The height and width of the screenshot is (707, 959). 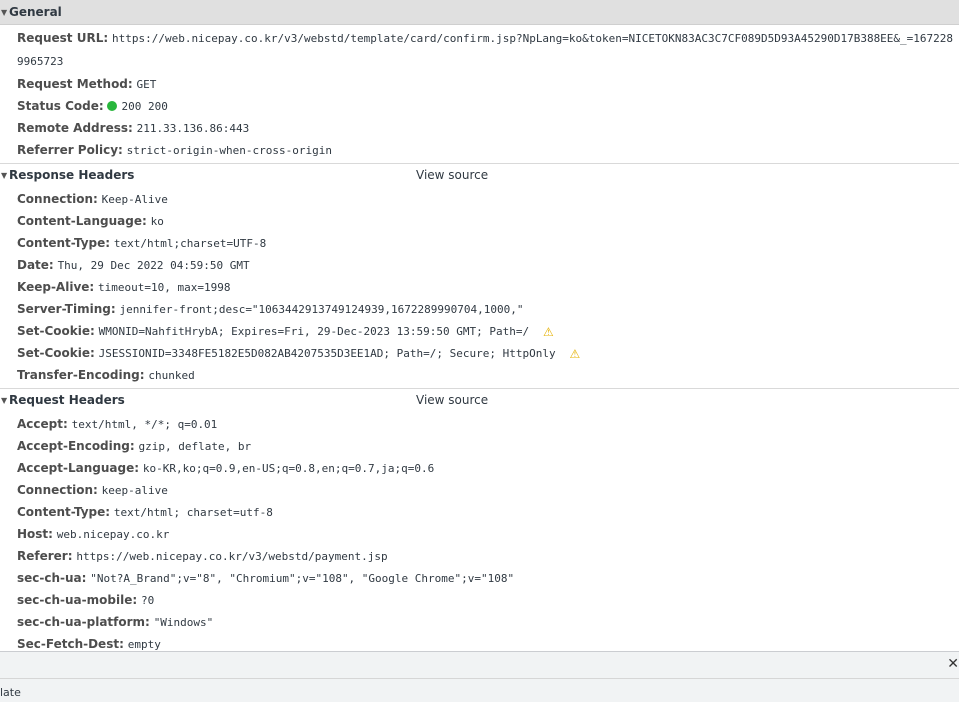 What do you see at coordinates (76, 446) in the screenshot?
I see `header-key: Accept-Encoding:` at bounding box center [76, 446].